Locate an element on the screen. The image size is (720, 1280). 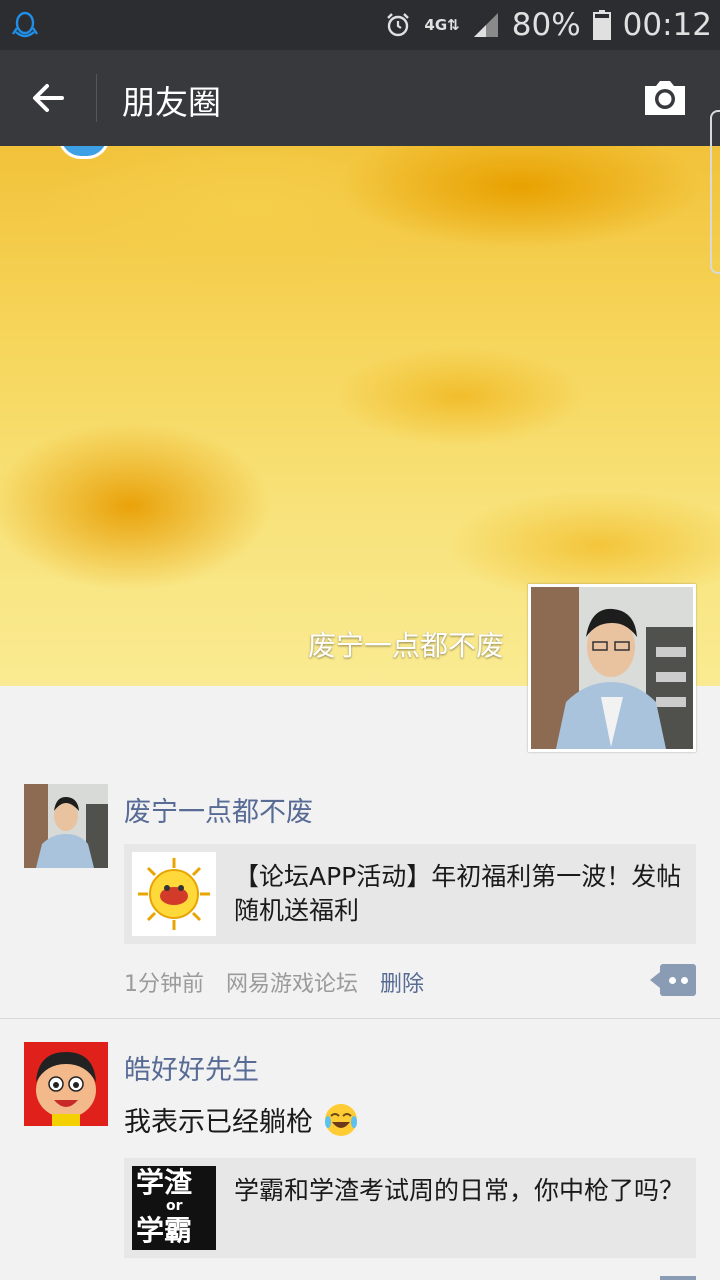
network-type-label: 4G is located at coordinates (436, 25).